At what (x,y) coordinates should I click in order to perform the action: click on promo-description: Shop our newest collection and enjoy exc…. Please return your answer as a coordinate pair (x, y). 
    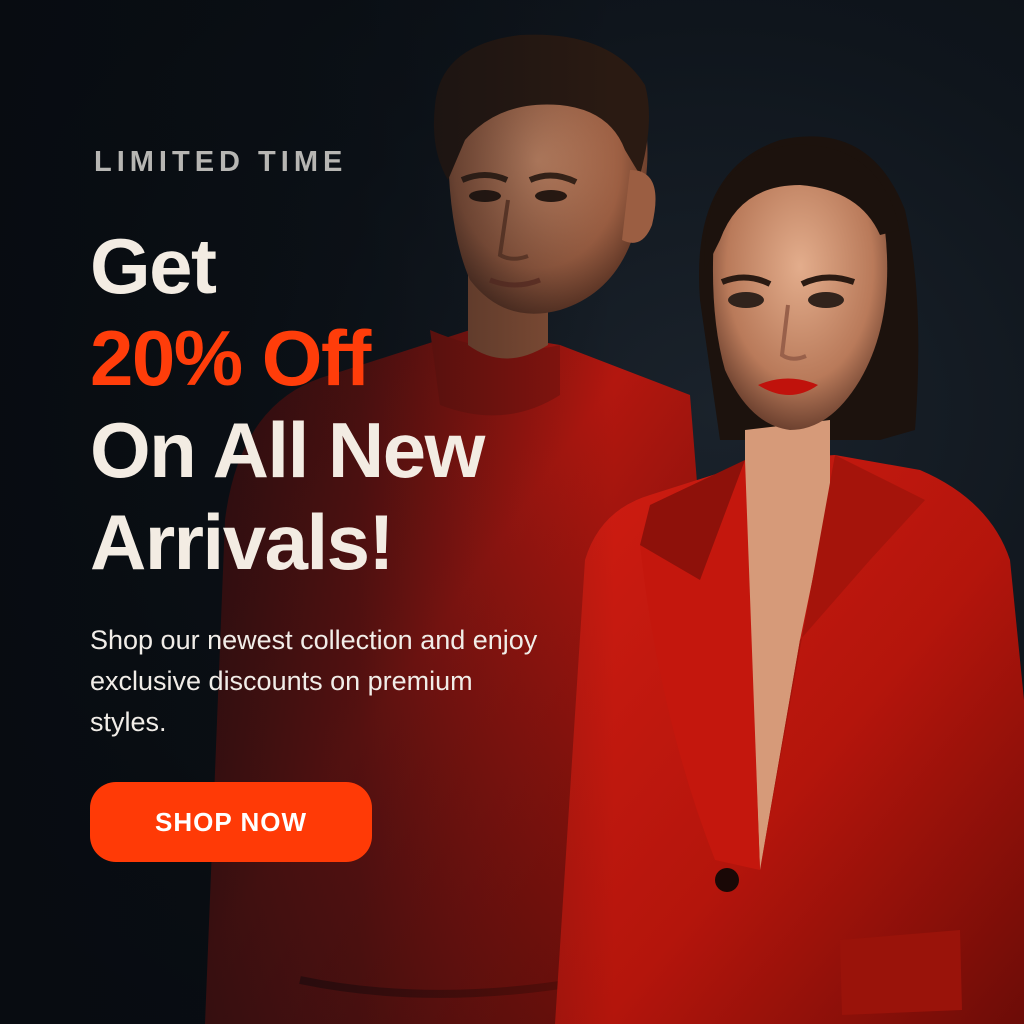
    Looking at the image, I should click on (314, 681).